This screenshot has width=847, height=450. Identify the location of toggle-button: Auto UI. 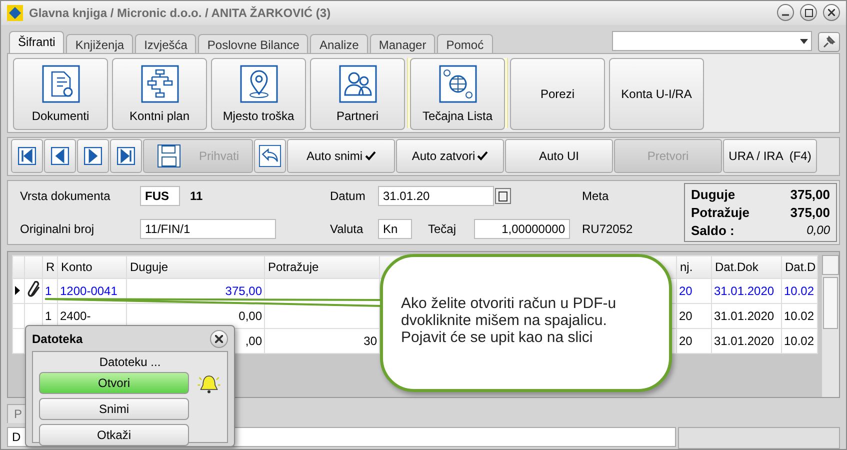
(559, 156).